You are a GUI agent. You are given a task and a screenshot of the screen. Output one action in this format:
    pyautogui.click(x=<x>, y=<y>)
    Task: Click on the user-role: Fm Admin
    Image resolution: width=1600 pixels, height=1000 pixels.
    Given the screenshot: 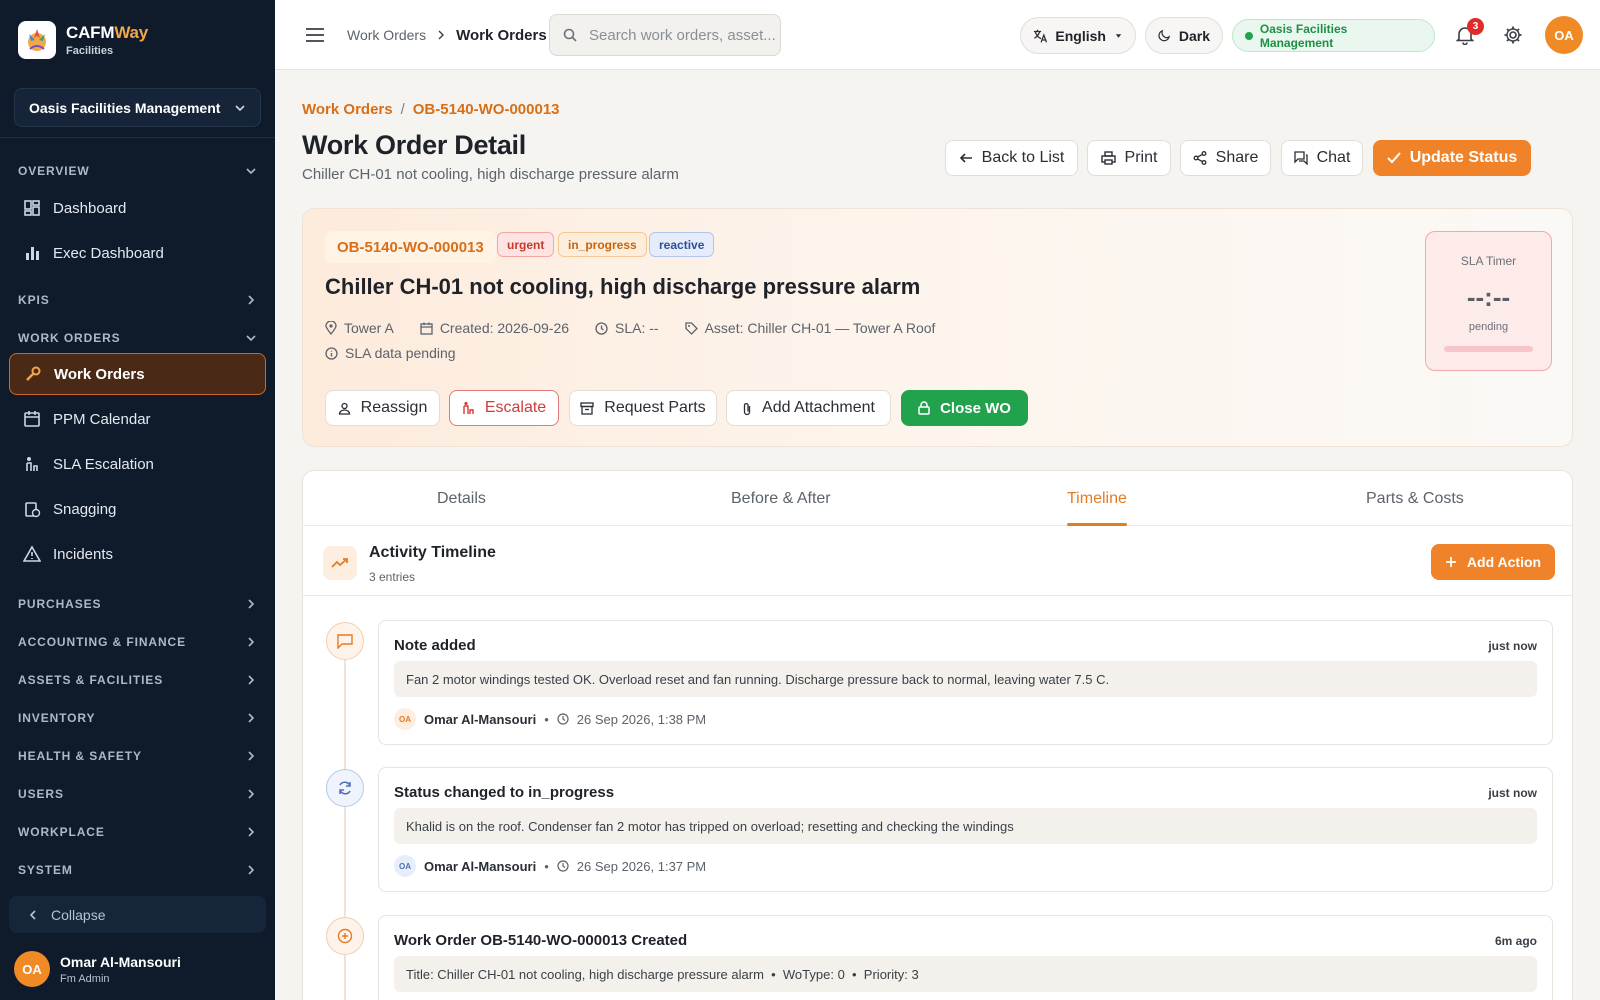 What is the action you would take?
    pyautogui.click(x=85, y=978)
    